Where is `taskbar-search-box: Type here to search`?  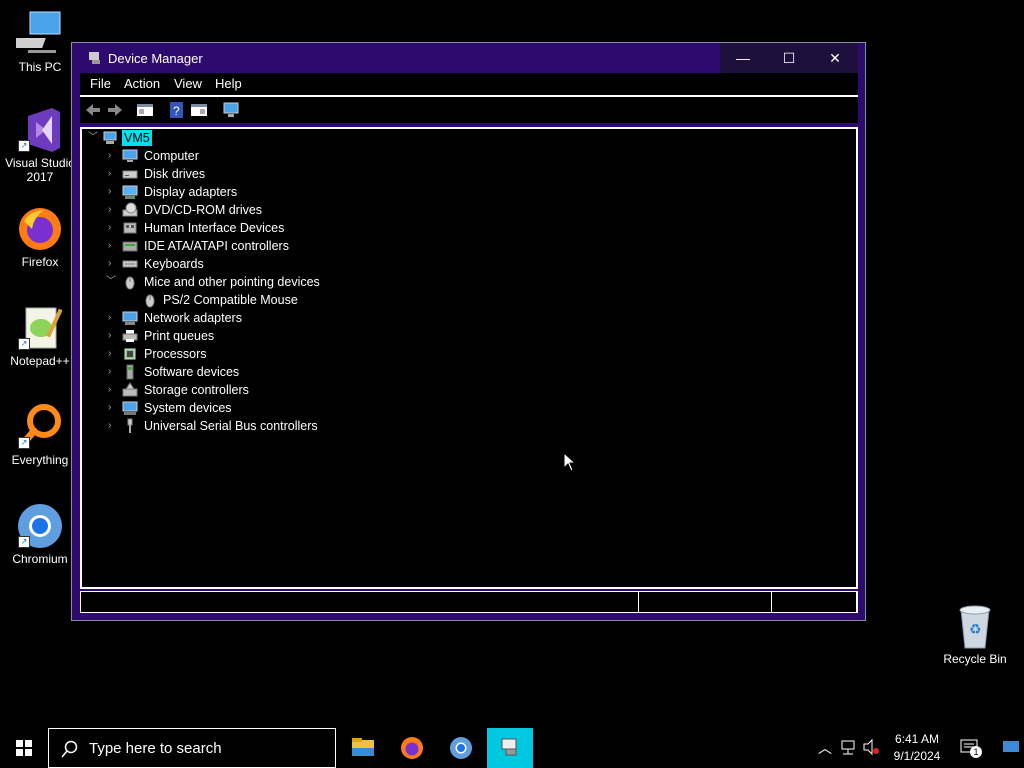 taskbar-search-box: Type here to search is located at coordinates (192, 748).